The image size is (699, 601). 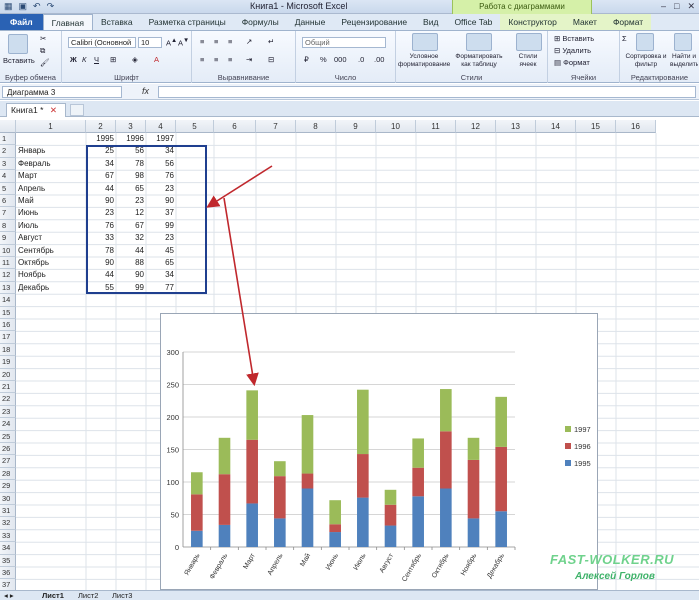 I want to click on orientation-icon: ↗, so click(x=249, y=41).